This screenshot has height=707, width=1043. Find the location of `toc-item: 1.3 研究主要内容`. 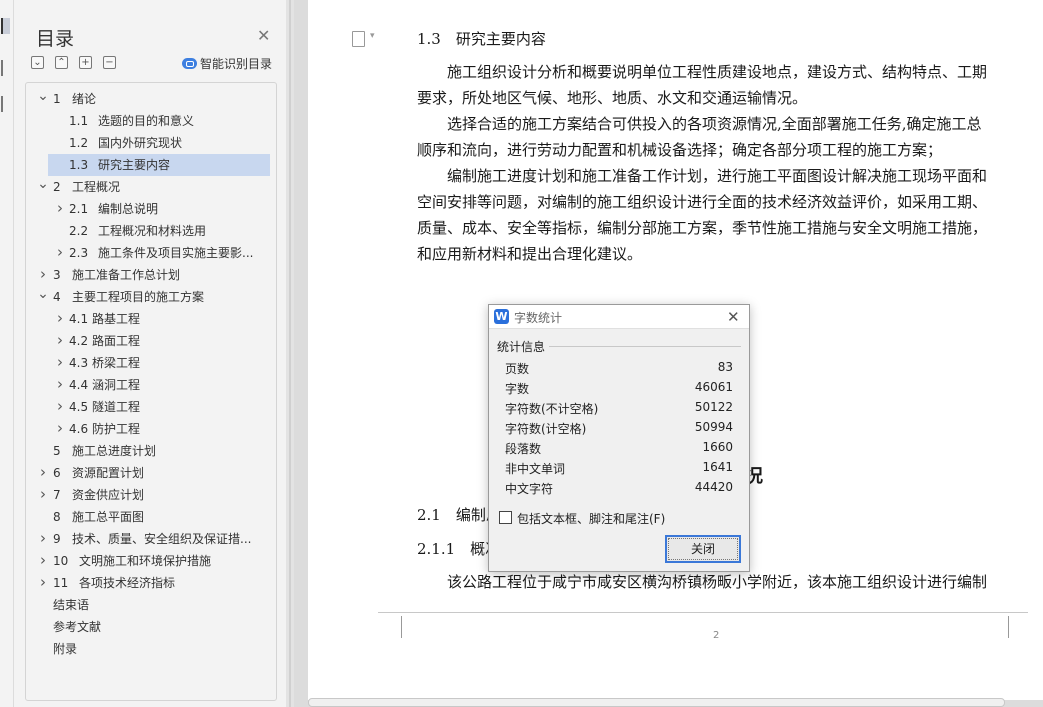

toc-item: 1.3 研究主要内容 is located at coordinates (159, 165).